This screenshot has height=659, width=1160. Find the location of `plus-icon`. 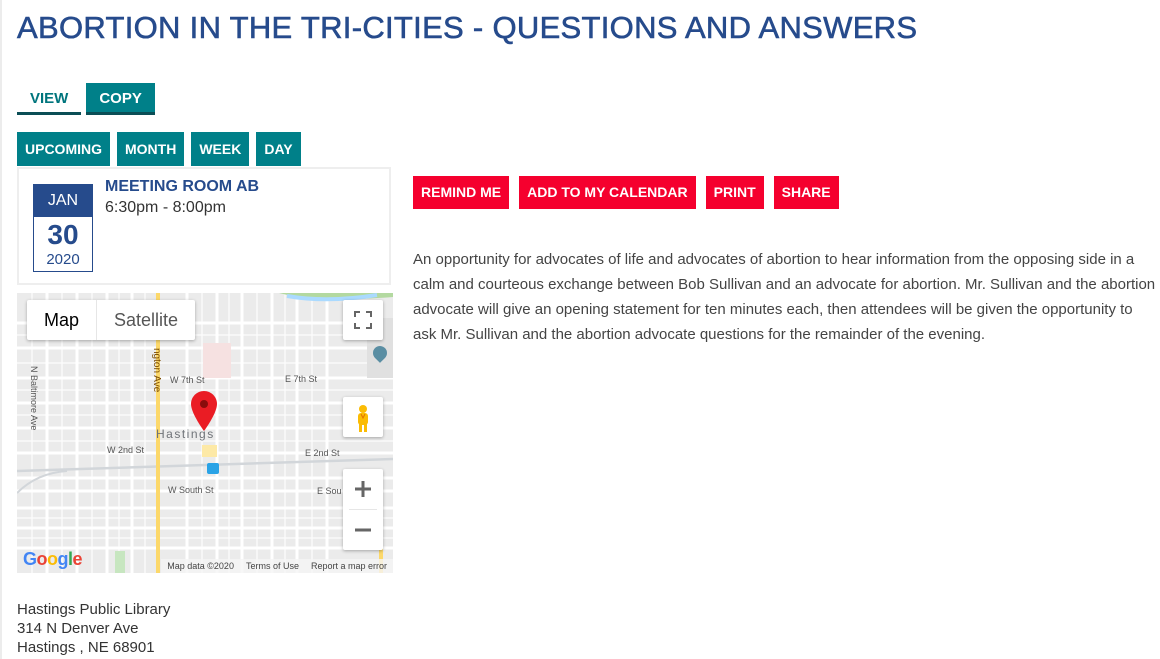

plus-icon is located at coordinates (363, 489).